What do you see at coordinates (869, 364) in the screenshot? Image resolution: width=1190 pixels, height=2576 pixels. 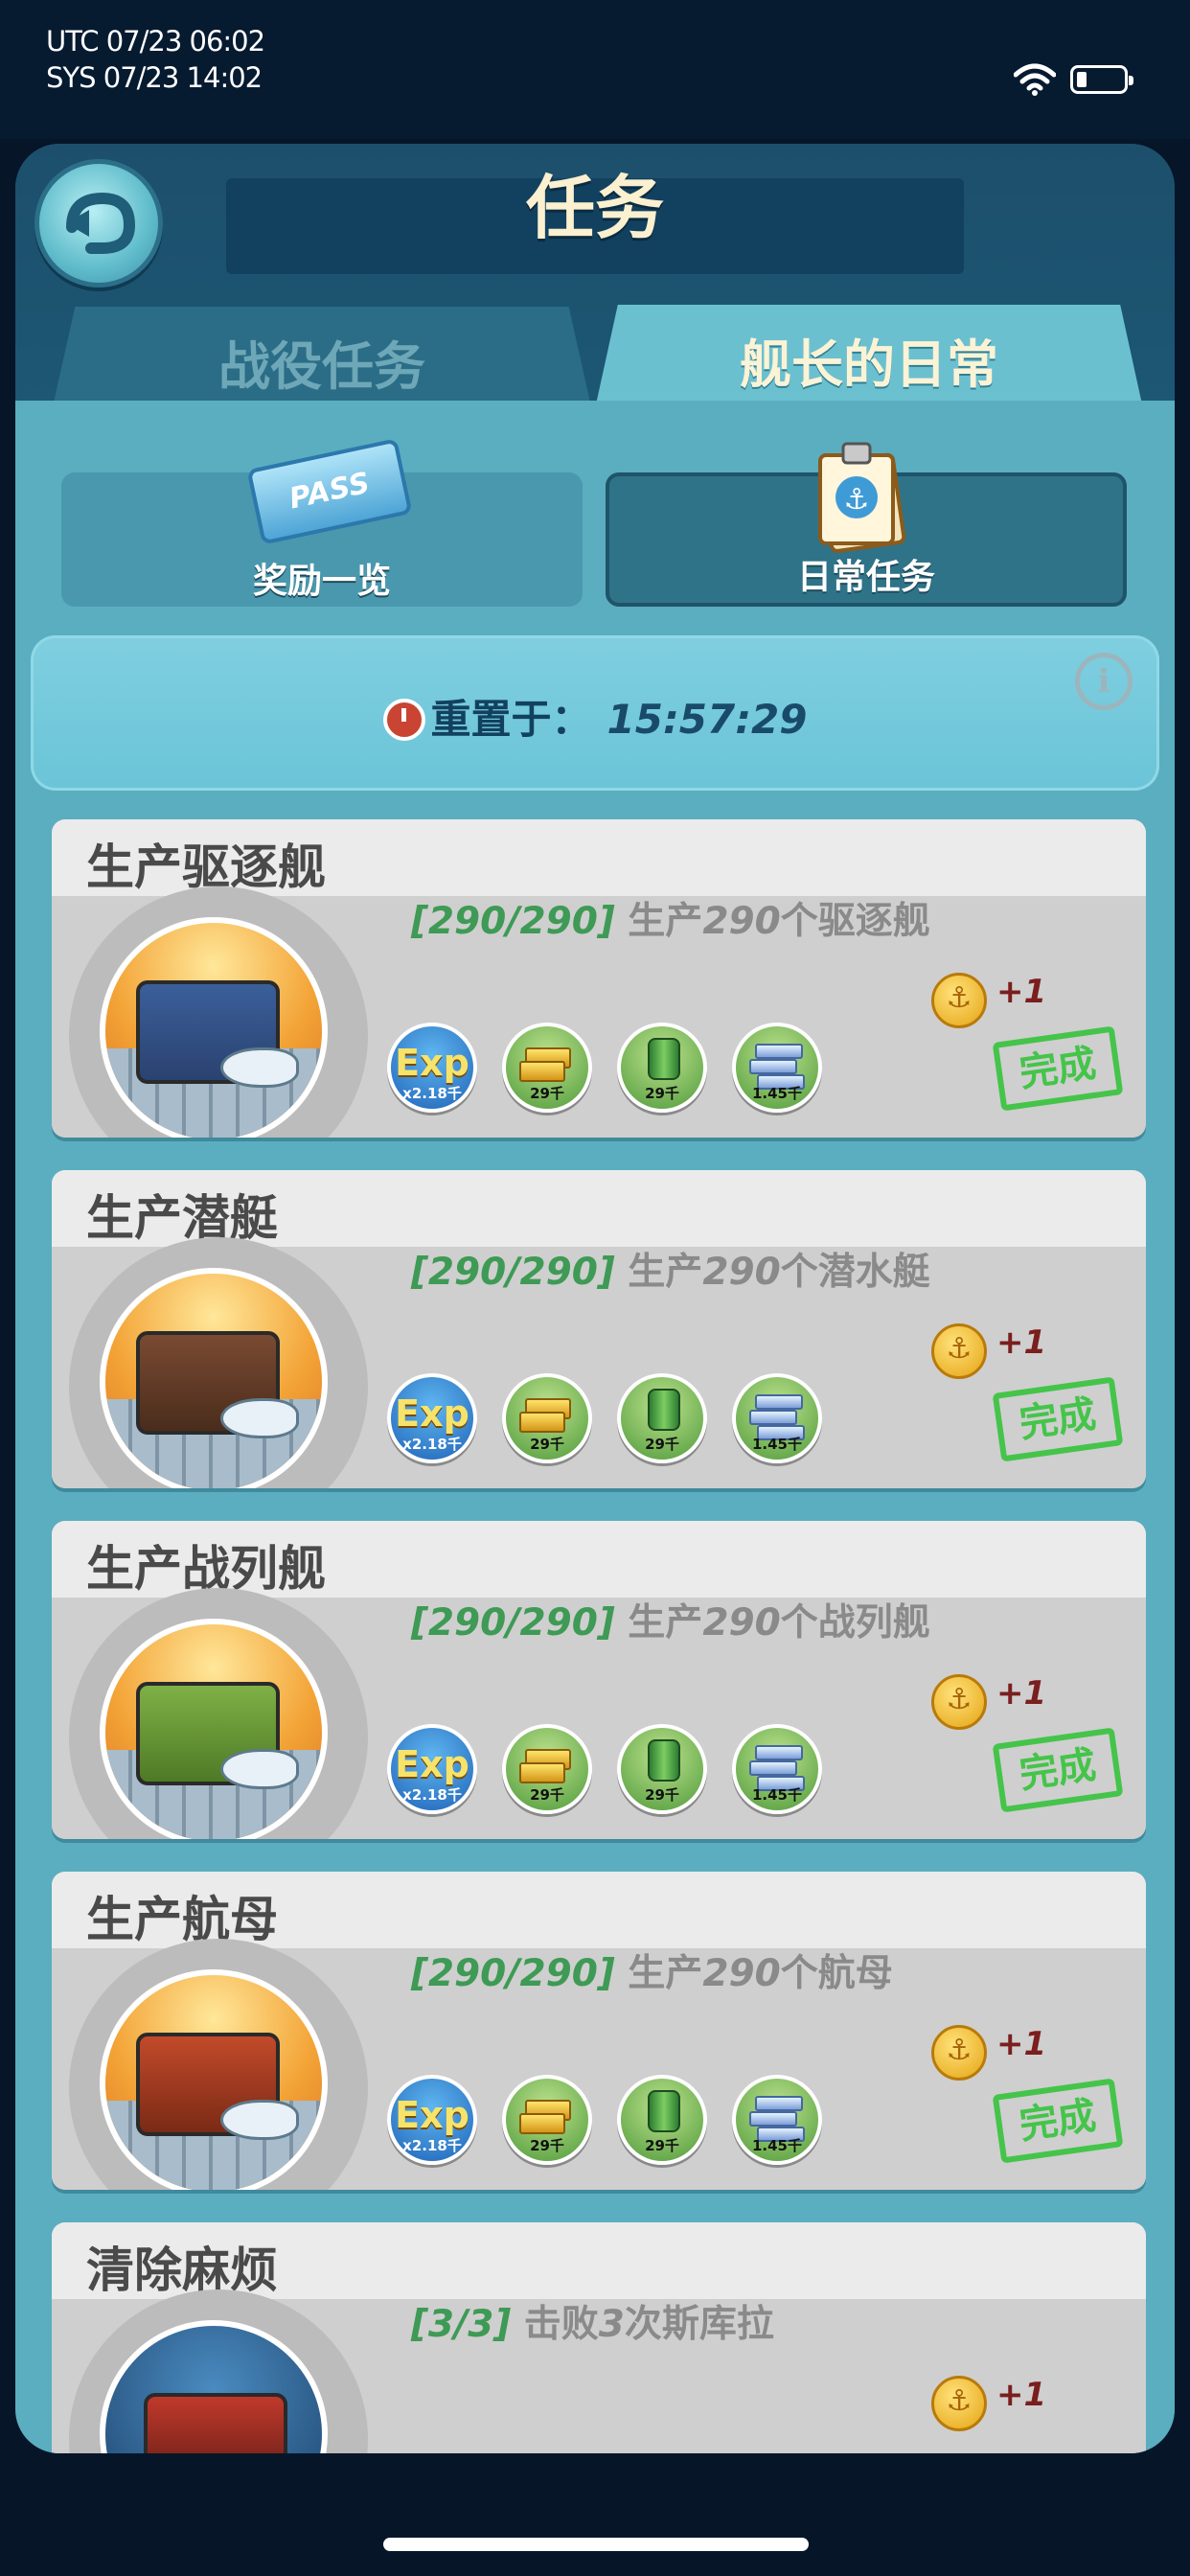 I see `tab-label: 舰长的日常` at bounding box center [869, 364].